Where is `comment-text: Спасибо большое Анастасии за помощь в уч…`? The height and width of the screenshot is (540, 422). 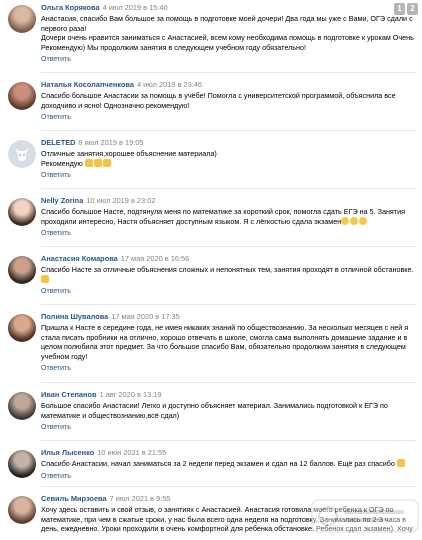 comment-text: Спасибо большое Анастасии за помощь в уч… is located at coordinates (218, 100).